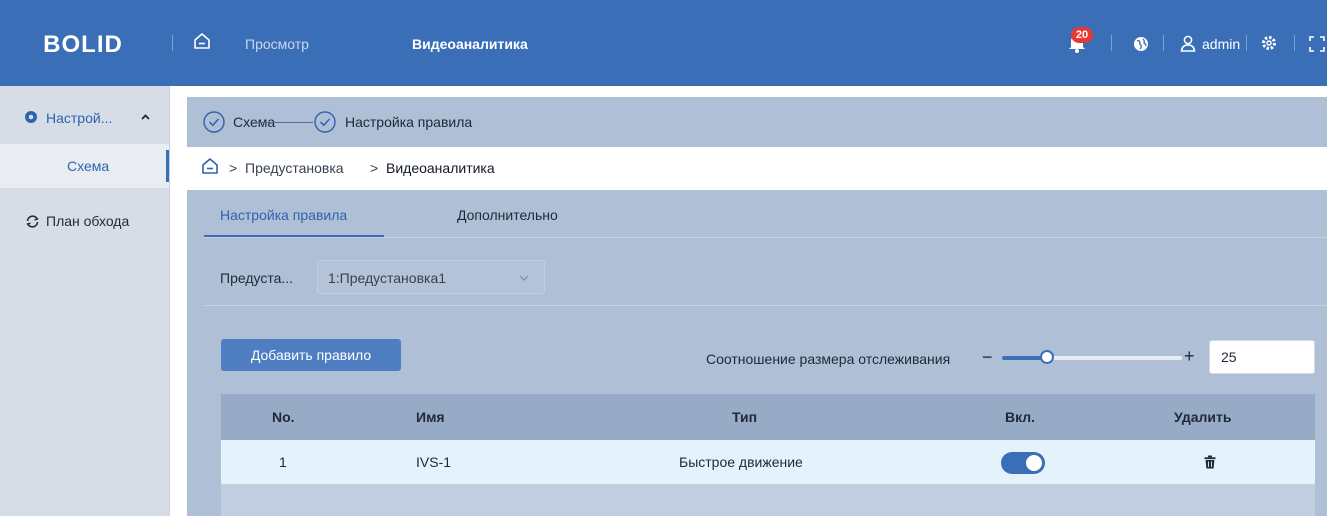  Describe the element at coordinates (409, 122) in the screenshot. I see `step-label-rule-setup: Настройка правила` at that location.